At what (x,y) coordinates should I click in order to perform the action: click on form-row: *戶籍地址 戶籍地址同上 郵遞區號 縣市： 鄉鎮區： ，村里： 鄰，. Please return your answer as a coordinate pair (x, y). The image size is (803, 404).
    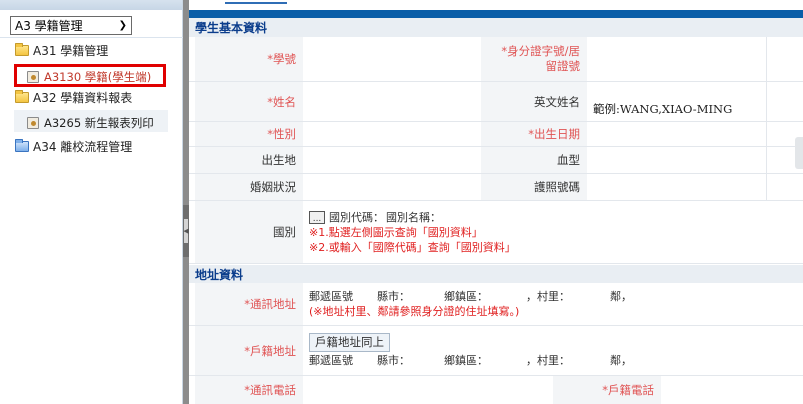
    Looking at the image, I should click on (496, 351).